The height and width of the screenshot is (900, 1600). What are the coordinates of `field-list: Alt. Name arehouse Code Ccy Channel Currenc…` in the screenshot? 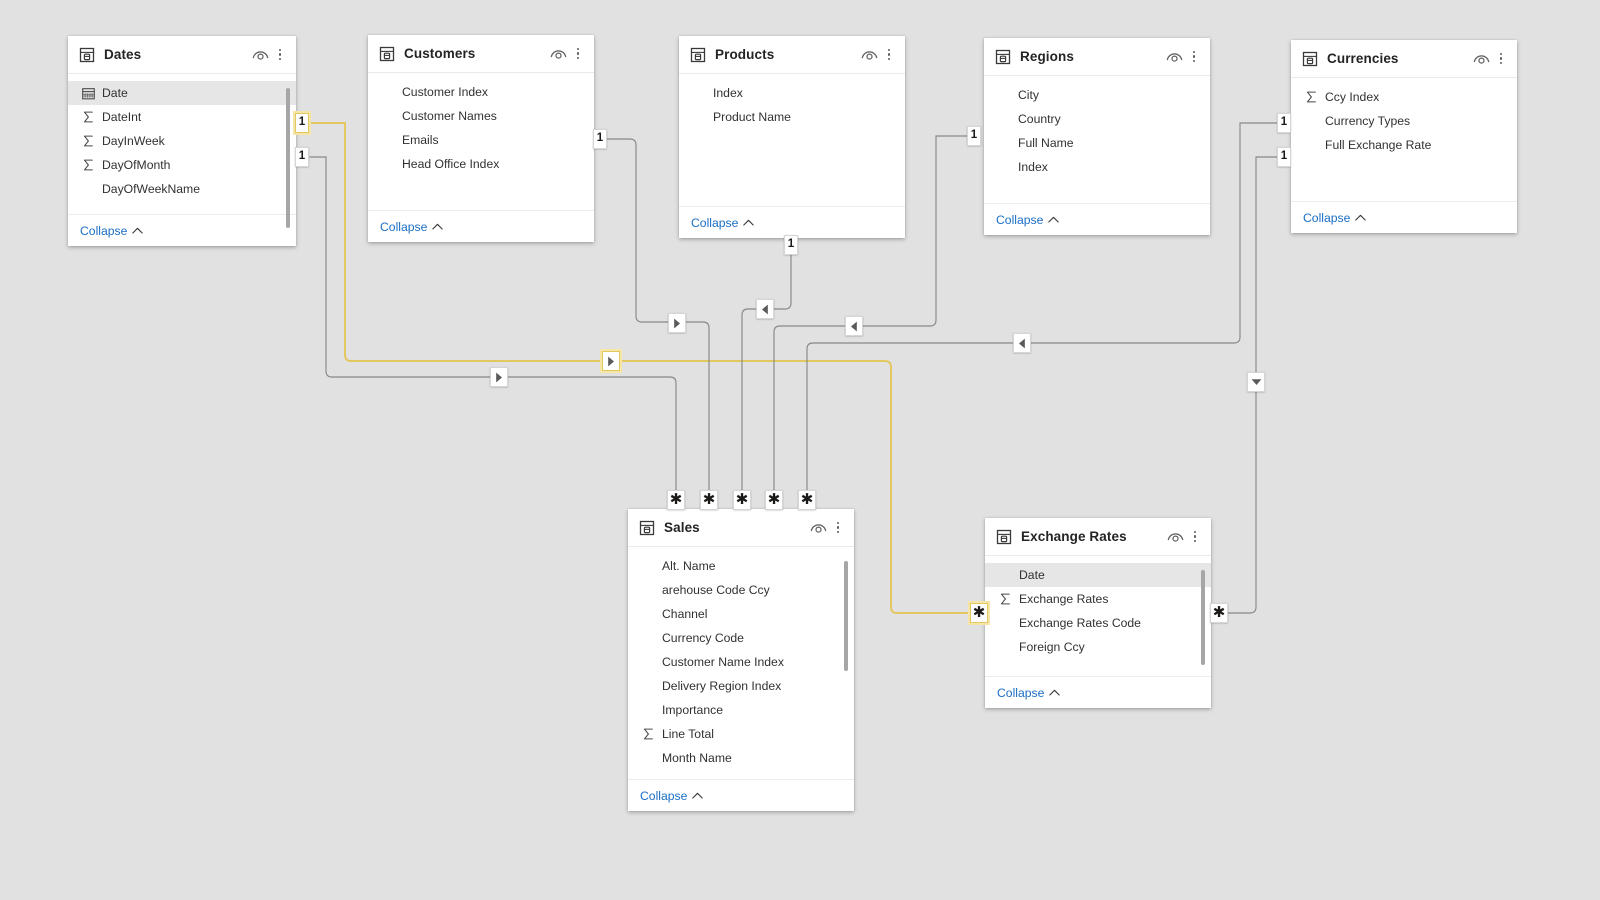 It's located at (741, 663).